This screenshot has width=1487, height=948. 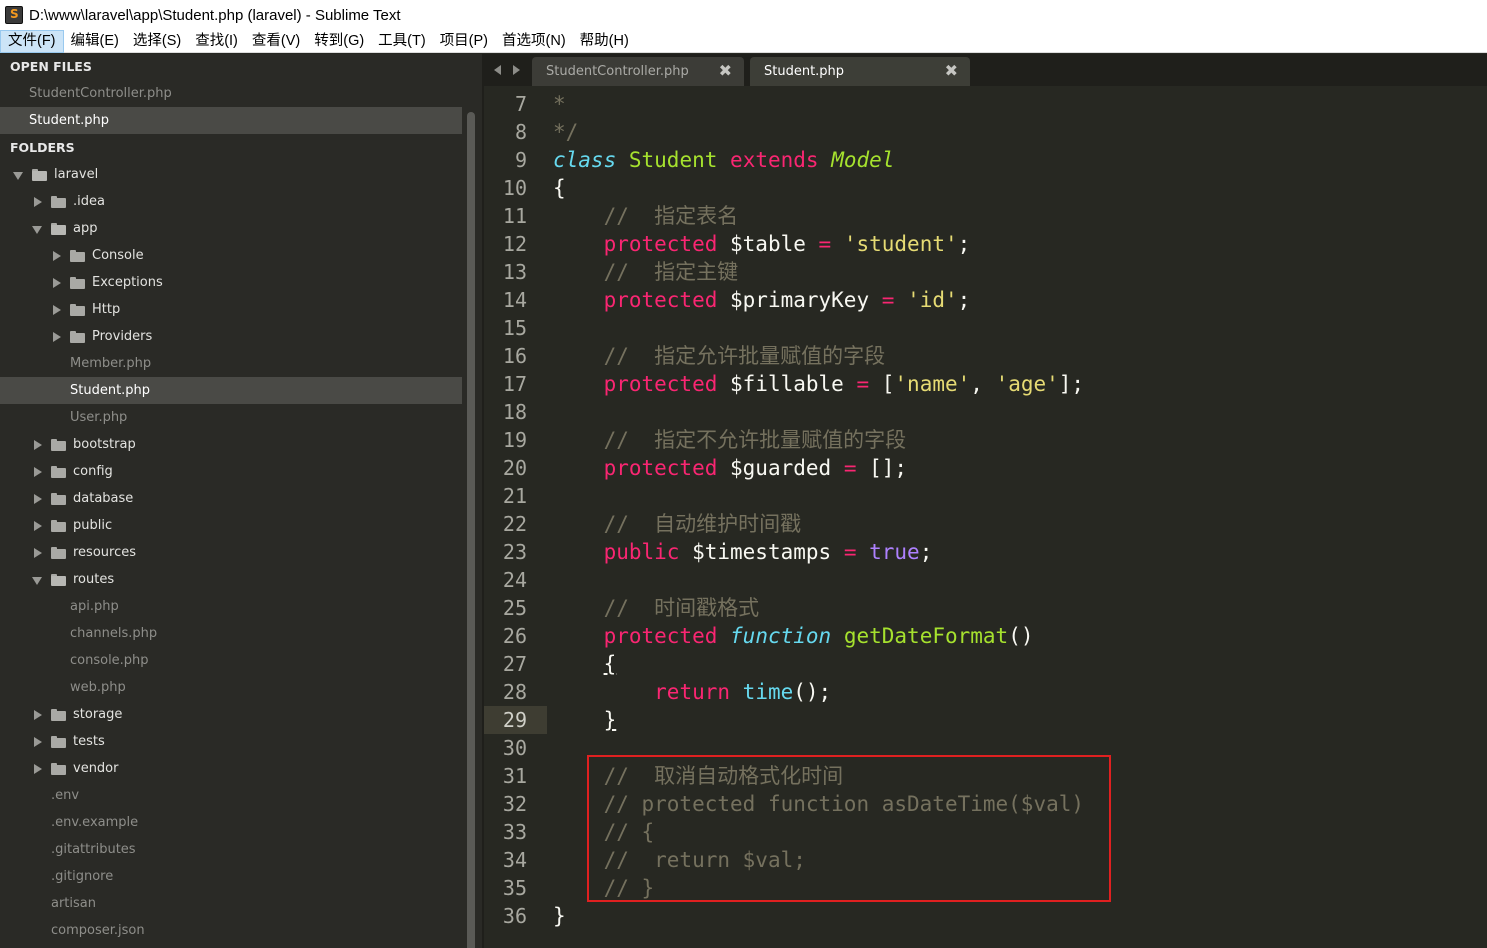 What do you see at coordinates (514, 188) in the screenshot?
I see `line-number: 10` at bounding box center [514, 188].